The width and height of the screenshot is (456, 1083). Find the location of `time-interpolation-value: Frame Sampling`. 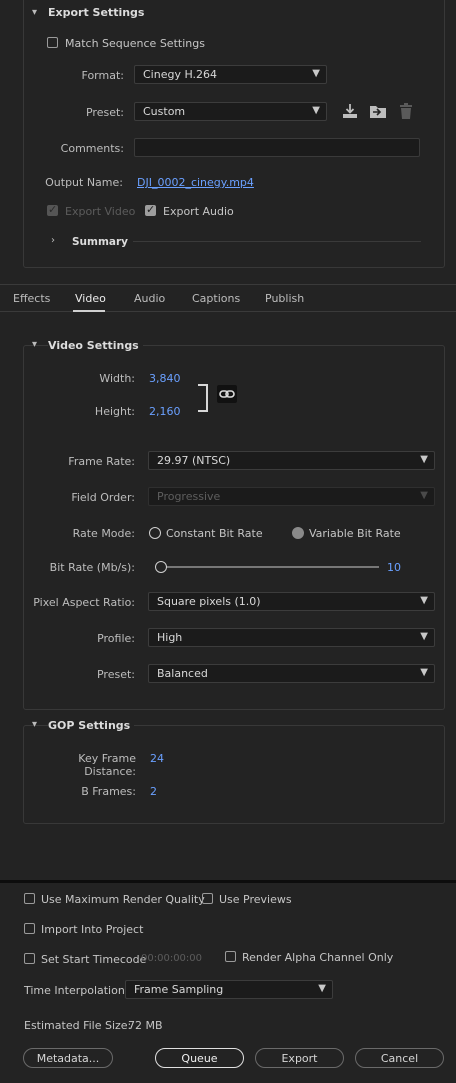

time-interpolation-value: Frame Sampling is located at coordinates (179, 989).